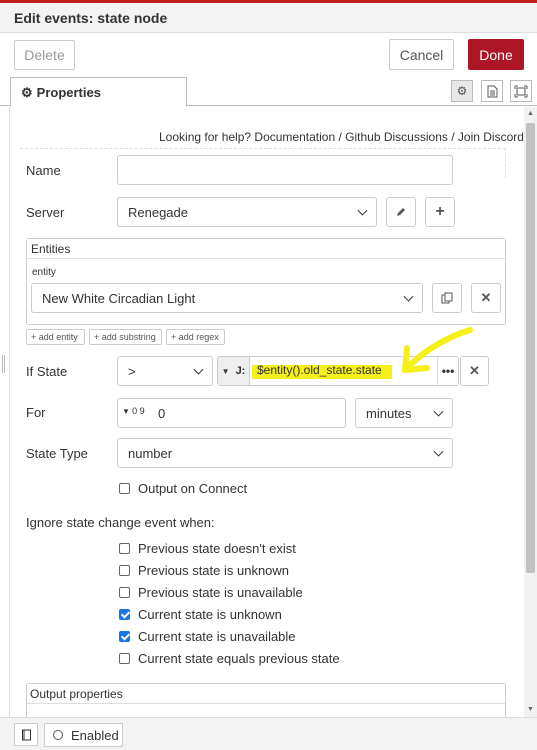 The image size is (537, 750). I want to click on server-label: Server, so click(45, 212).